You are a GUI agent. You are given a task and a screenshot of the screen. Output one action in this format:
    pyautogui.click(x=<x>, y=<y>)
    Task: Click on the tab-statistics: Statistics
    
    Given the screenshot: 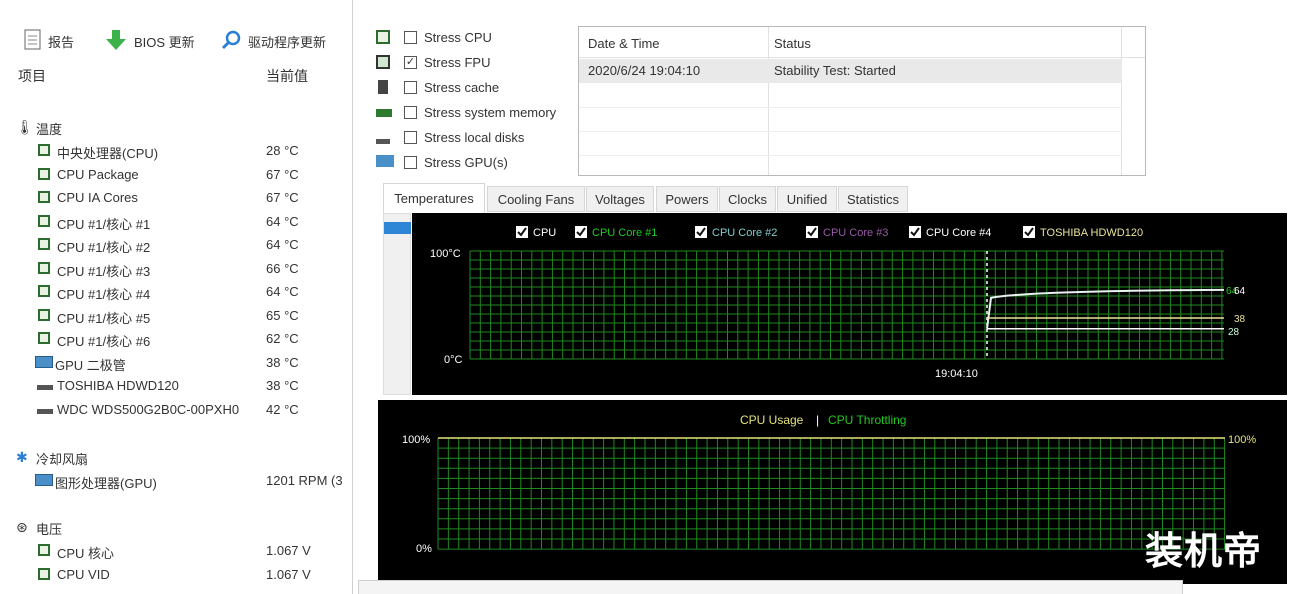 What is the action you would take?
    pyautogui.click(x=873, y=199)
    